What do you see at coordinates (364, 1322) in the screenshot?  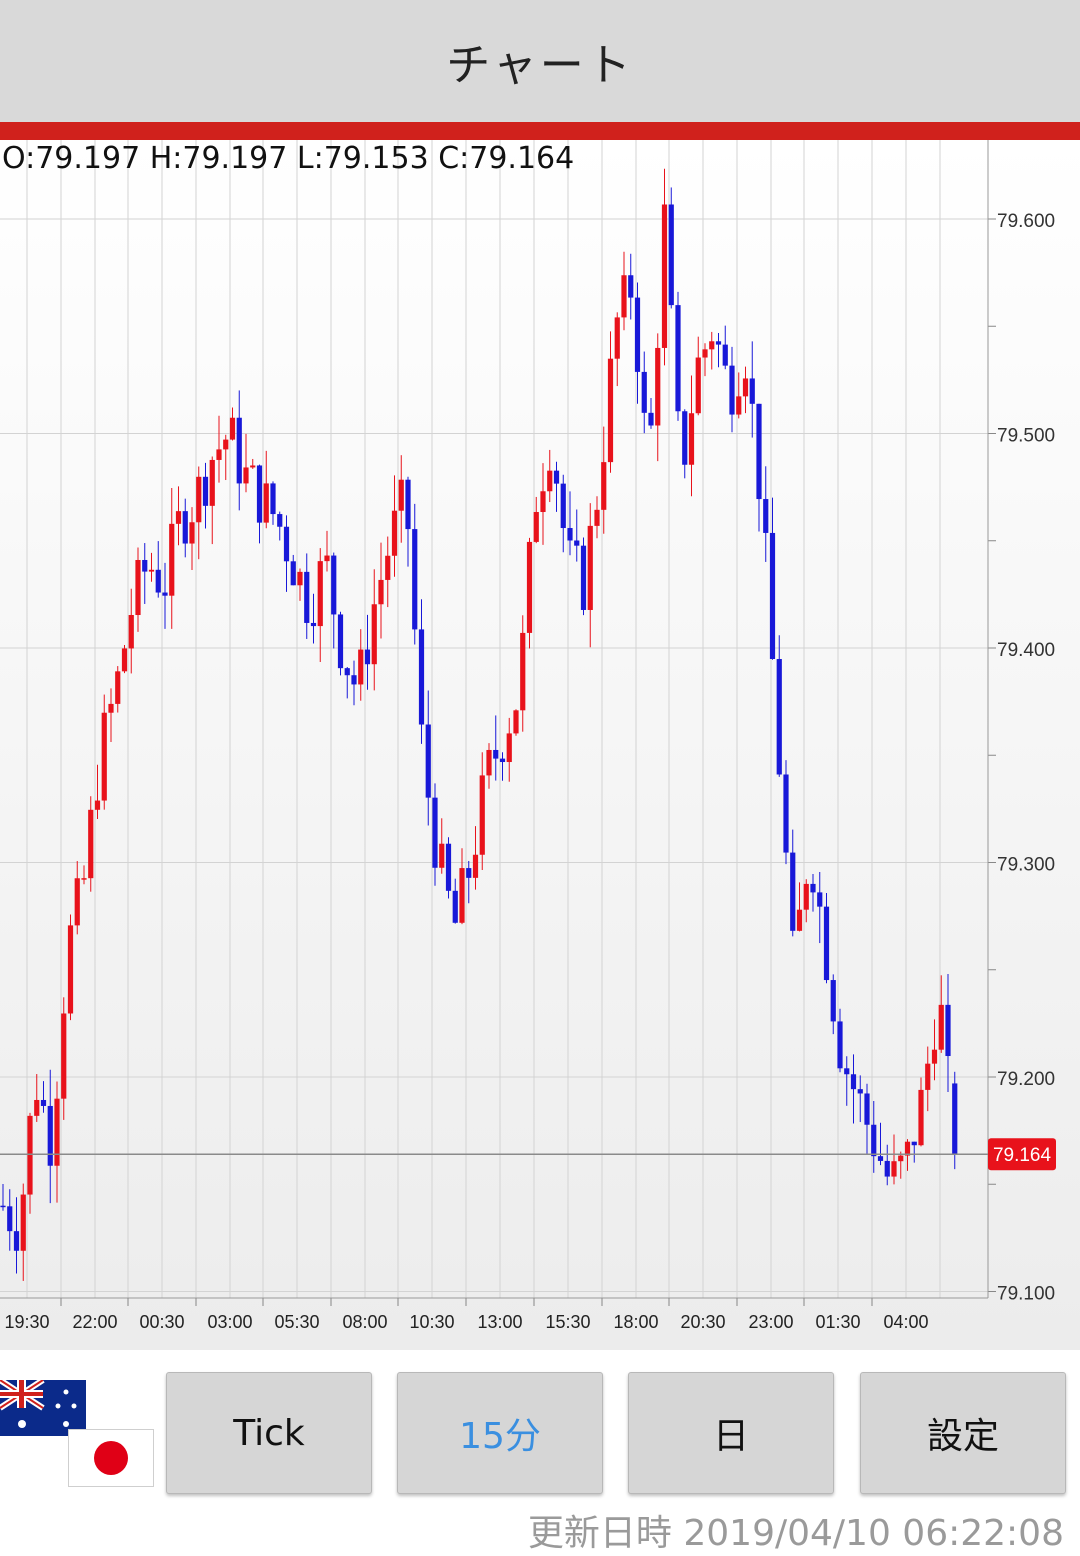 I see `x-tick-label: 08:00` at bounding box center [364, 1322].